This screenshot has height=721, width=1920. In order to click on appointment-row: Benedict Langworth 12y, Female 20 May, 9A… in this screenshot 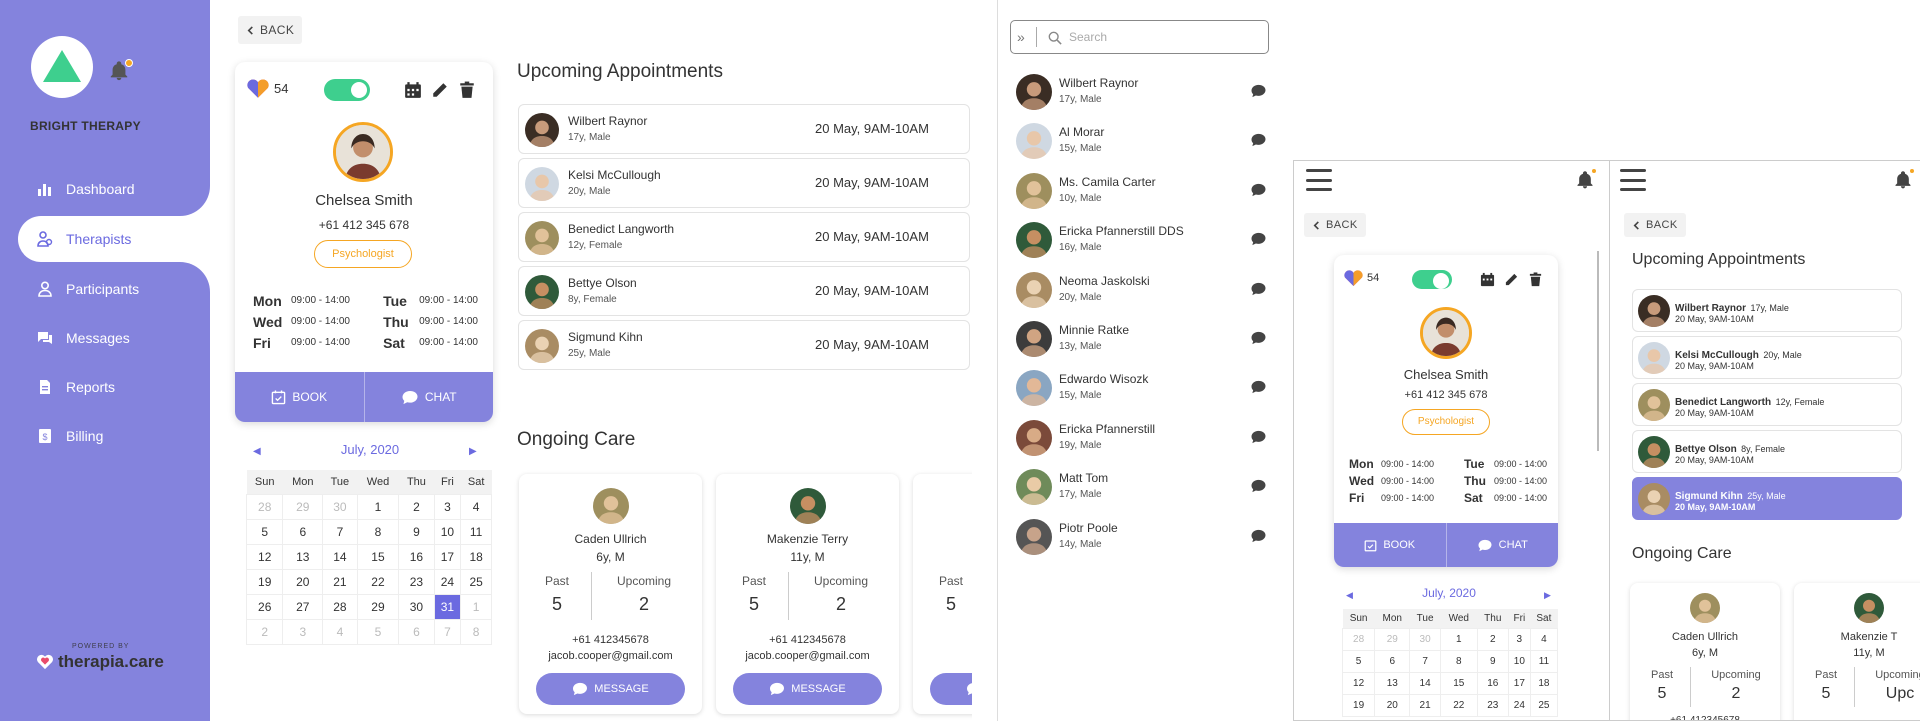, I will do `click(1767, 404)`.